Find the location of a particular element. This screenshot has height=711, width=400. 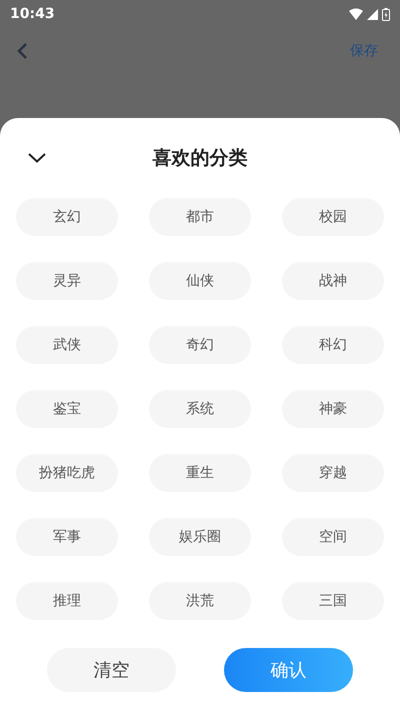

category-chip: 三国 is located at coordinates (333, 601).